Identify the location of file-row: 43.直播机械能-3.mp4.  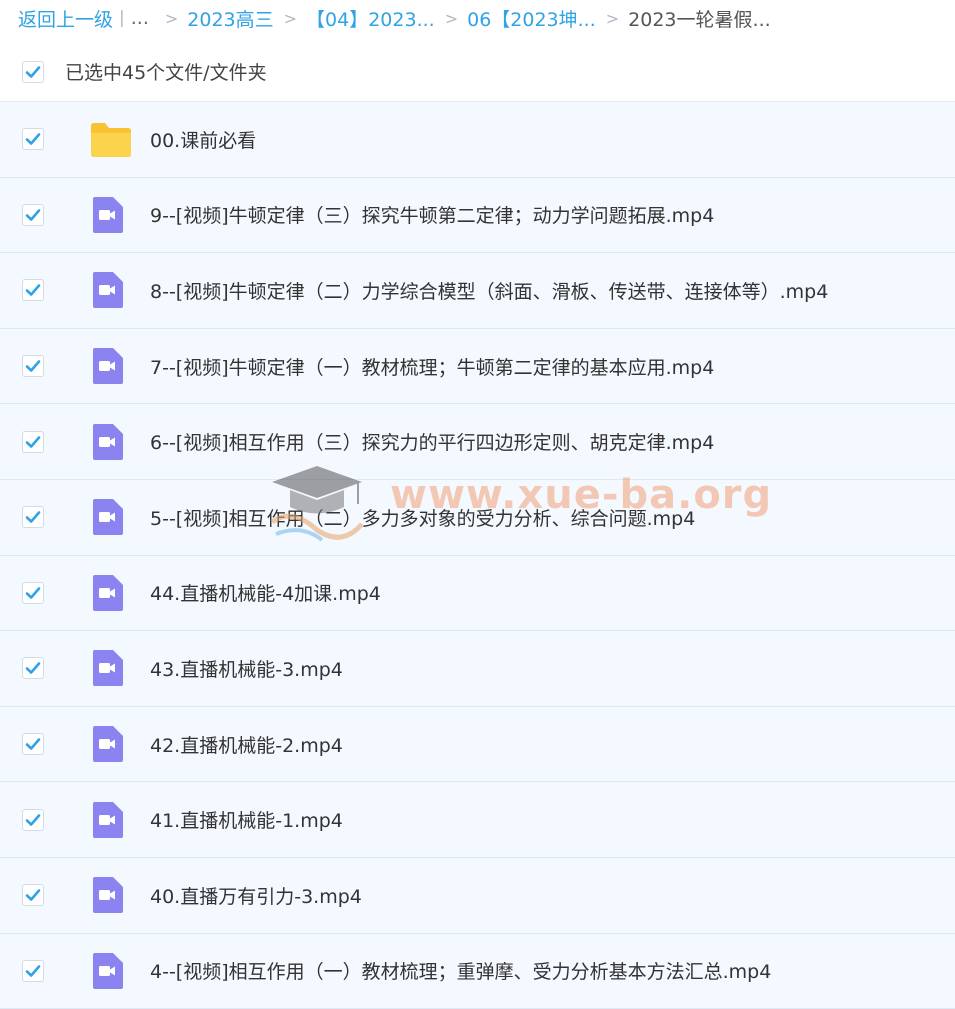
(477, 669).